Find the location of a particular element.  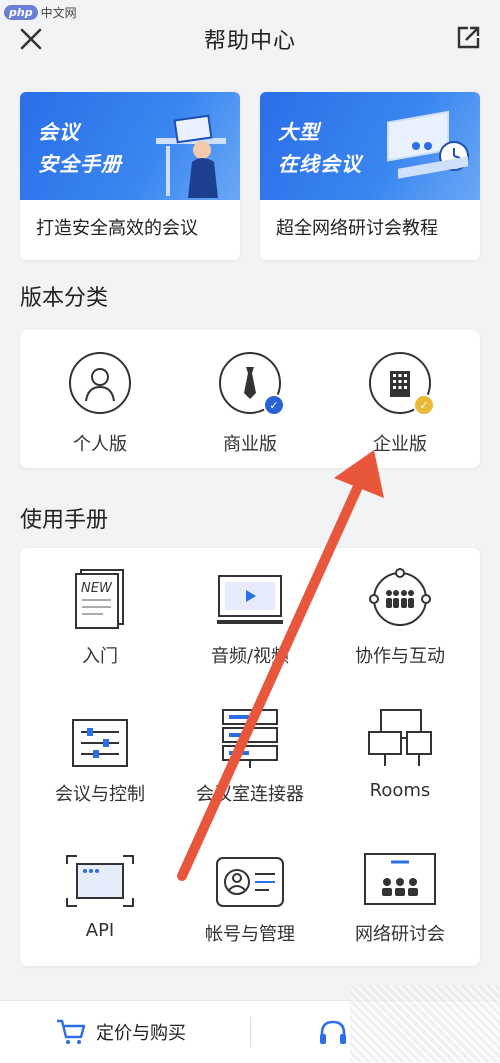

manual-item-label: Rooms is located at coordinates (400, 790).